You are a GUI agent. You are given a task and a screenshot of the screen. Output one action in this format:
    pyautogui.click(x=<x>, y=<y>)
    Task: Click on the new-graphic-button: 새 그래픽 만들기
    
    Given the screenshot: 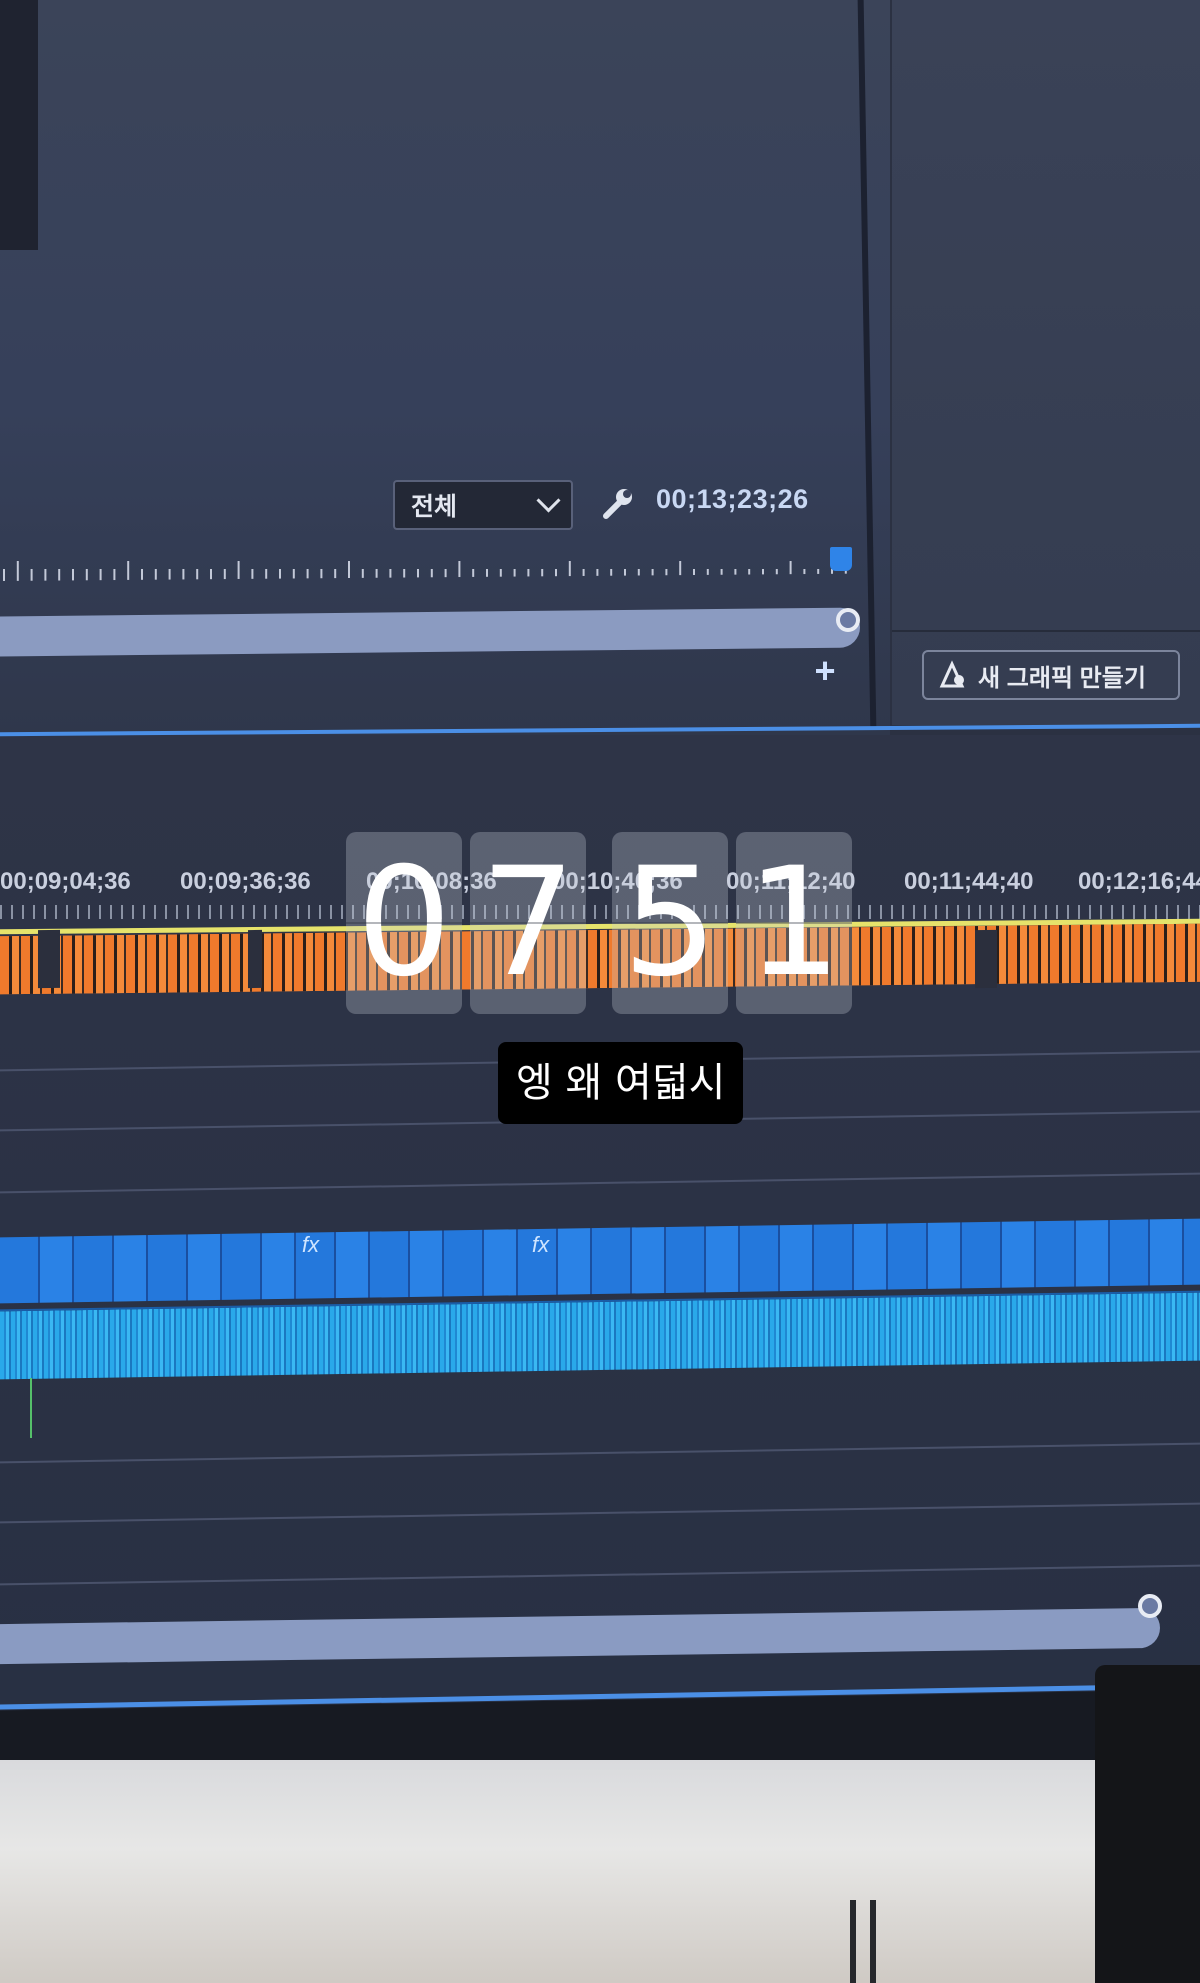 What is the action you would take?
    pyautogui.click(x=1051, y=675)
    